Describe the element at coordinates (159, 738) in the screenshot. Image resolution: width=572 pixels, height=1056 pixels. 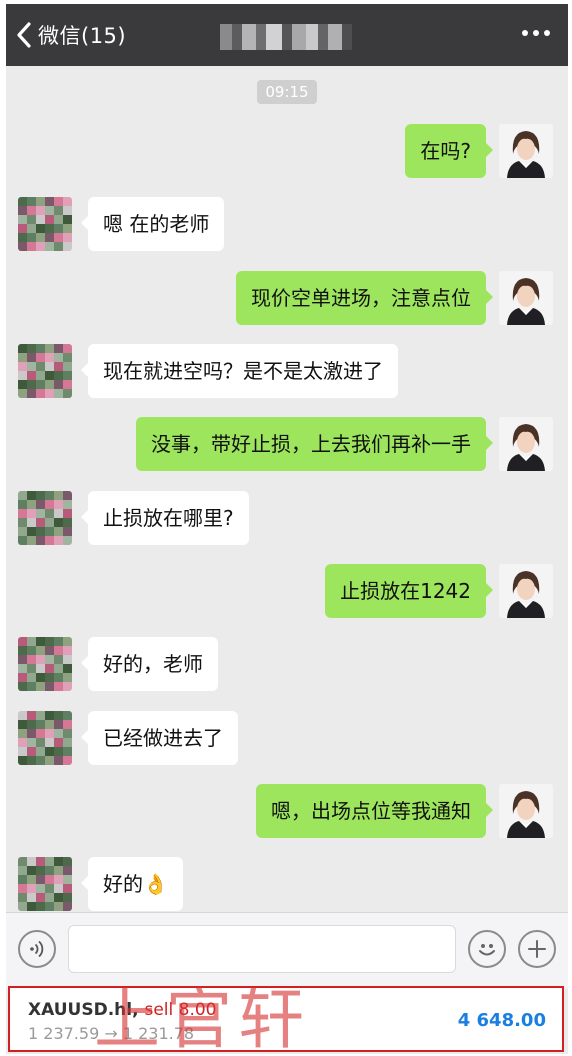
I see `message-bubble-incoming: 已经做进去了` at that location.